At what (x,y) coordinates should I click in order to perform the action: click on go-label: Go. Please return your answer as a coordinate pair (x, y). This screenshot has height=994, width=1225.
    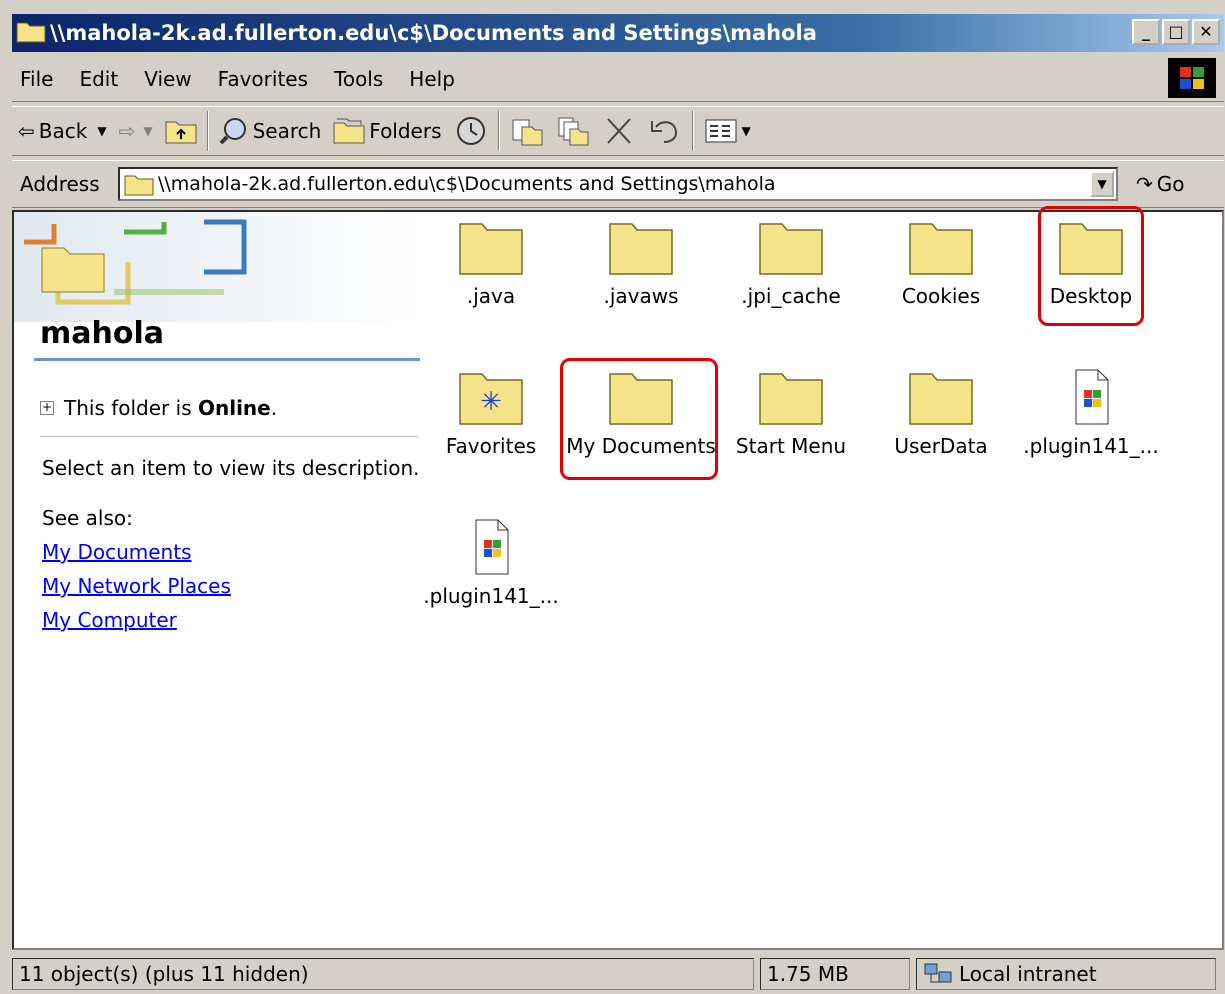
    Looking at the image, I should click on (1170, 184).